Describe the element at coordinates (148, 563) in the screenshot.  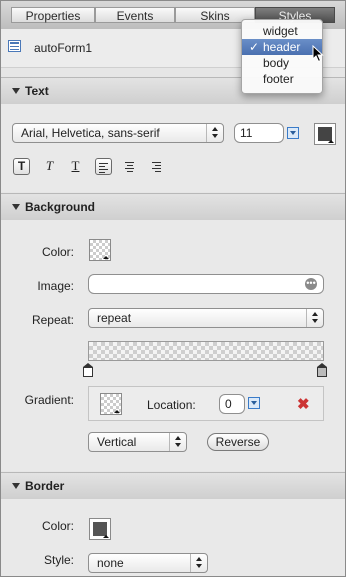
I see `border-style-select: none` at that location.